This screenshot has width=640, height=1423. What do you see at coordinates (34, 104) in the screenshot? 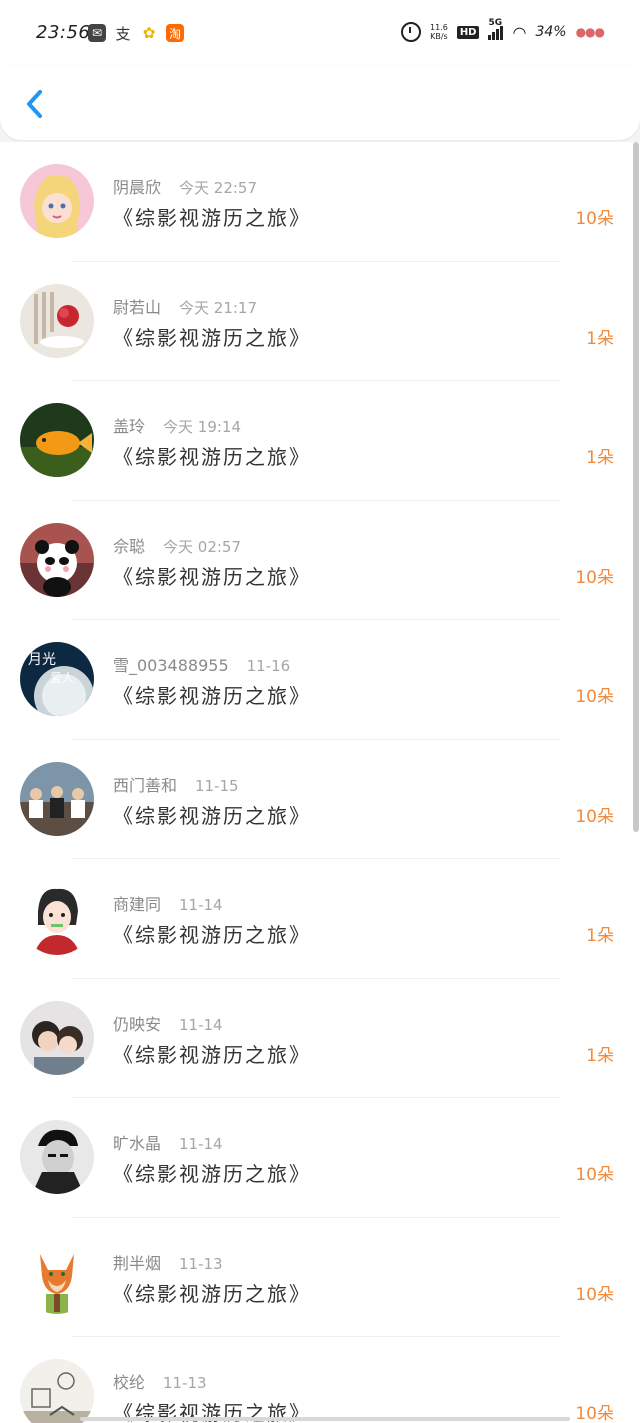
I see `chevron-left-icon` at bounding box center [34, 104].